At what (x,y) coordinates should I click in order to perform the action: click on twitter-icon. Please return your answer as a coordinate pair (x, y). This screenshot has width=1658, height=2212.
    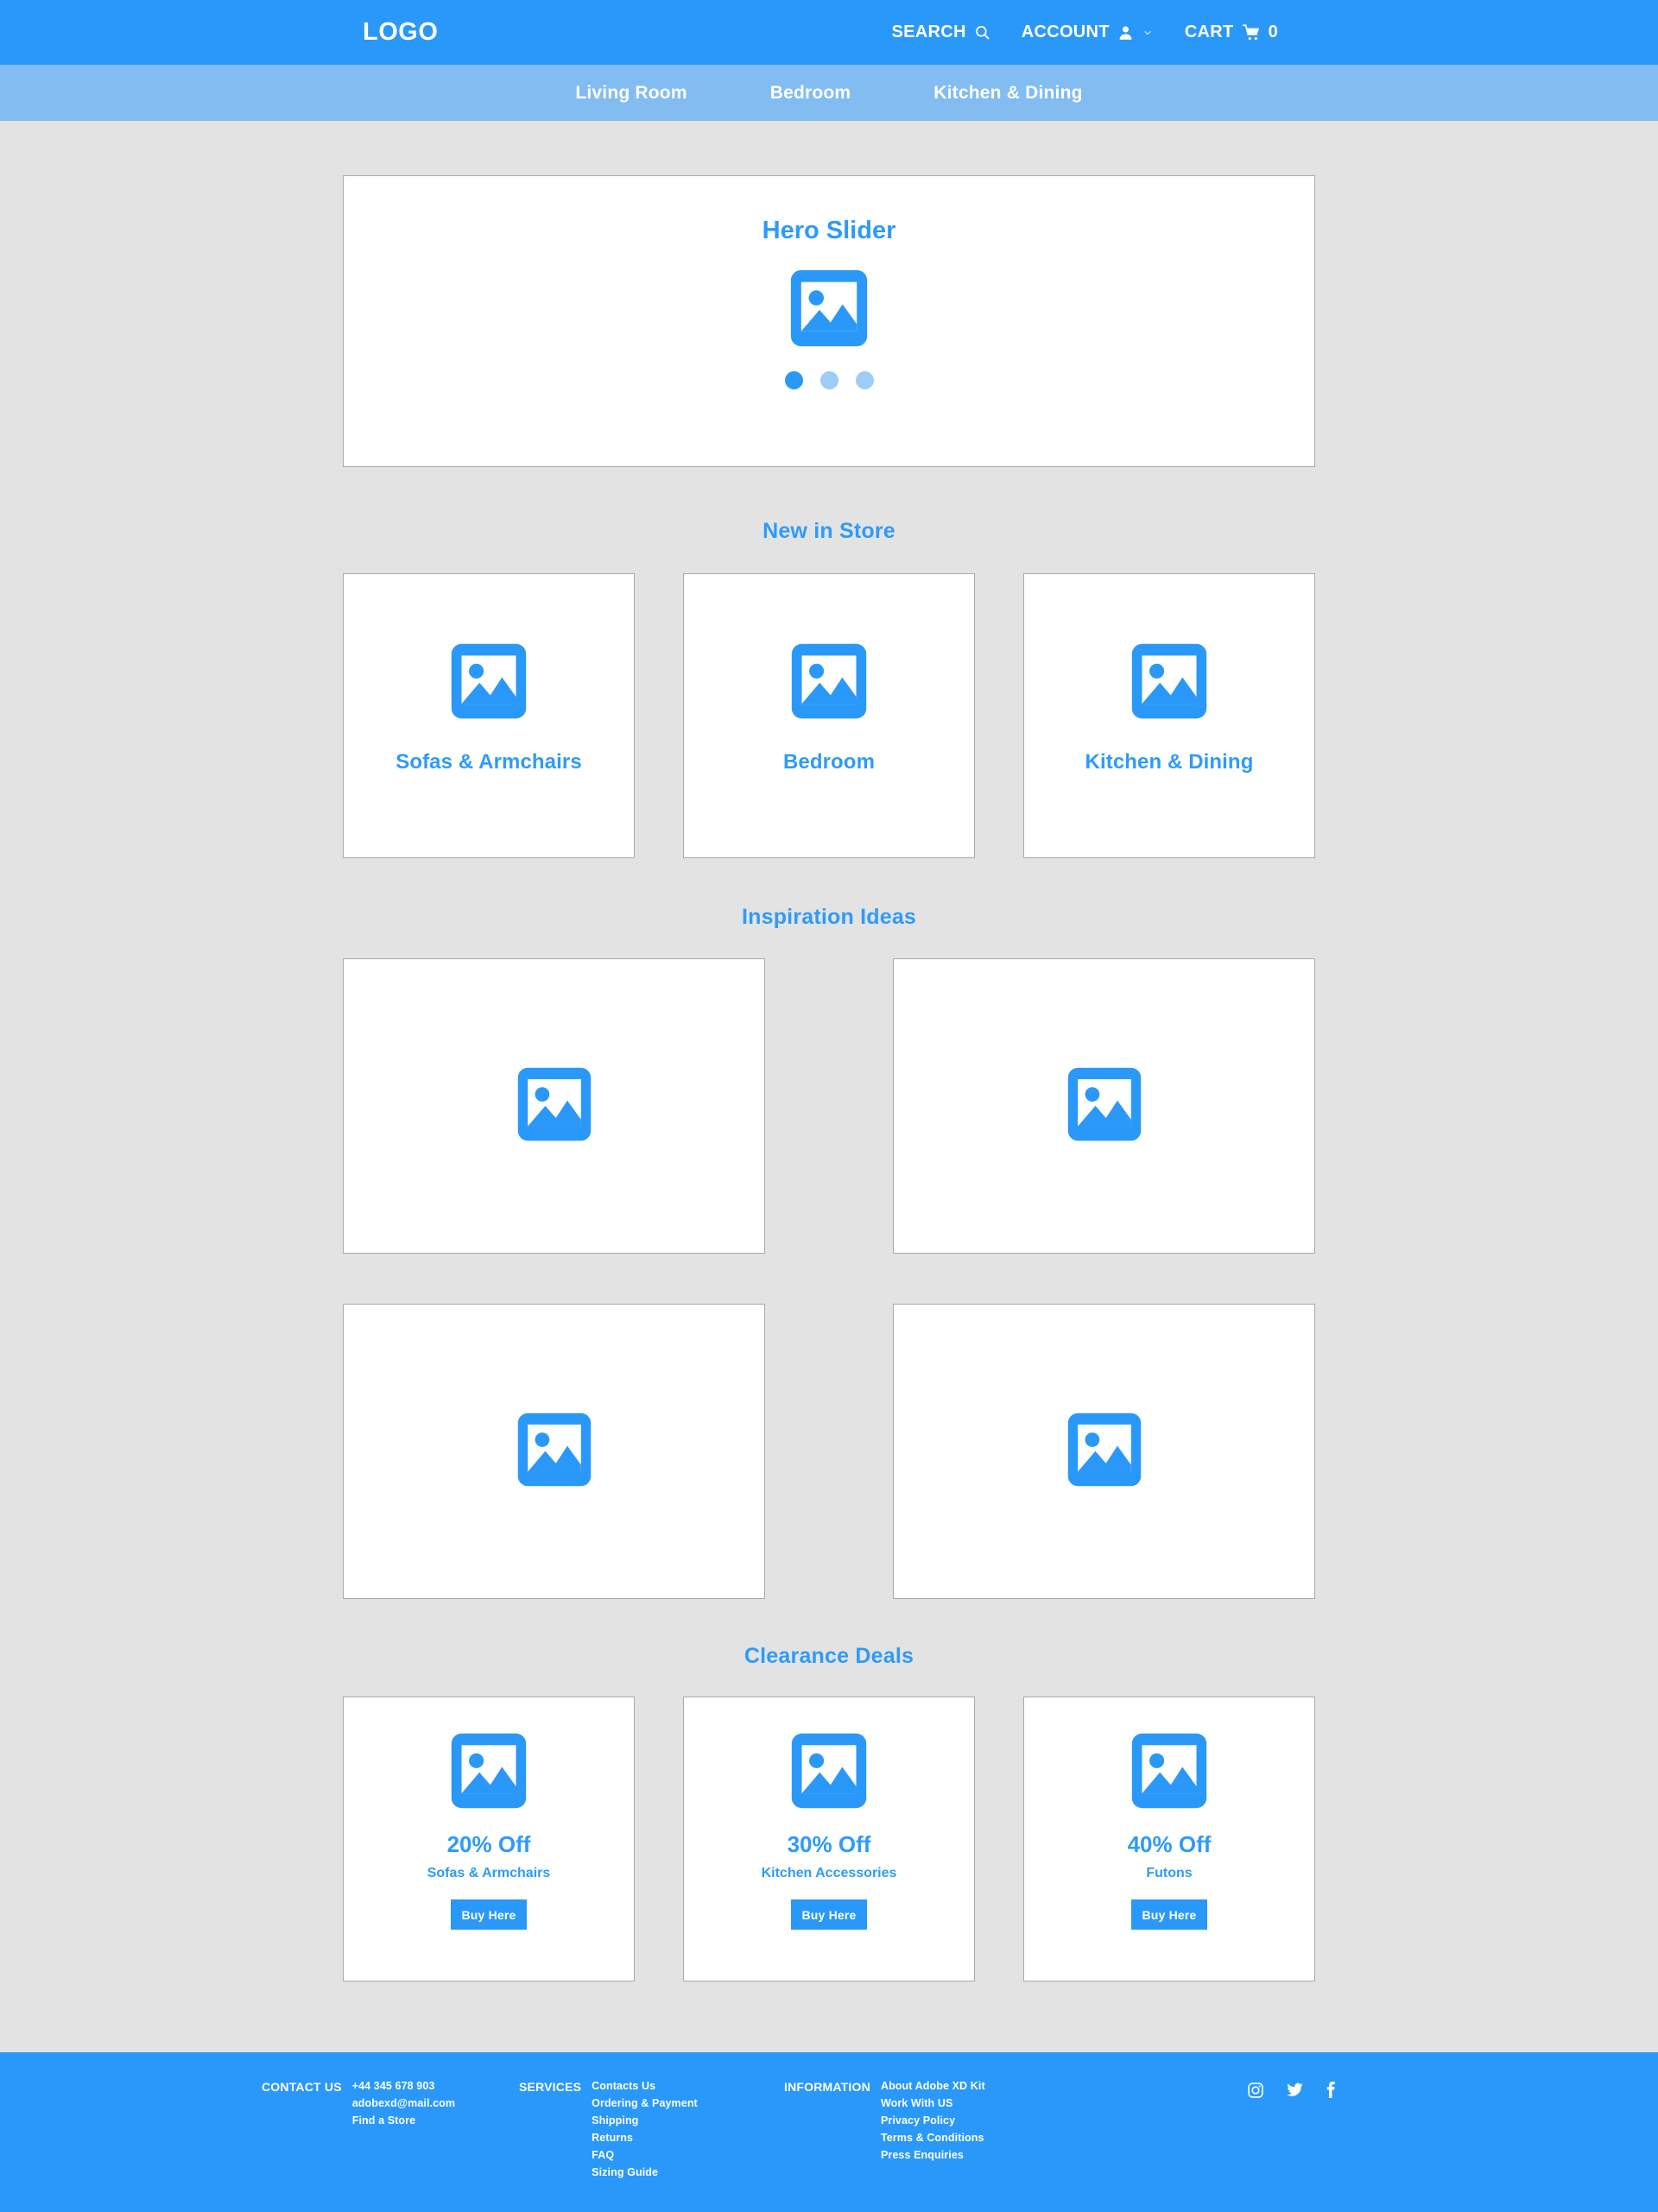
    Looking at the image, I should click on (1295, 2092).